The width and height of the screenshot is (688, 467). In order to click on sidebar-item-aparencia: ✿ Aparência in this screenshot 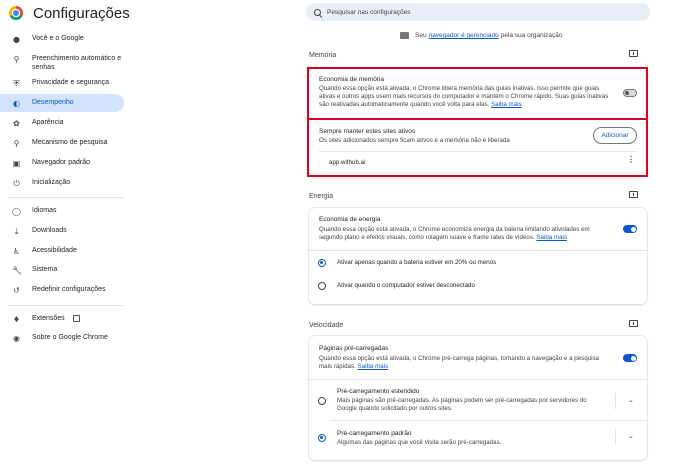, I will do `click(62, 123)`.